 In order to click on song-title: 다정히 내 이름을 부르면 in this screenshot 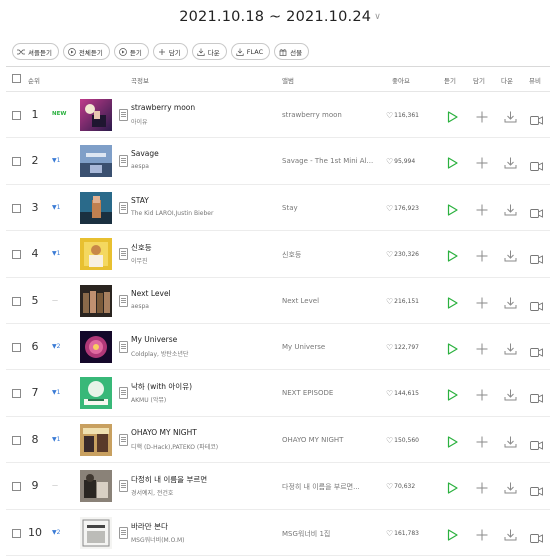, I will do `click(169, 479)`.